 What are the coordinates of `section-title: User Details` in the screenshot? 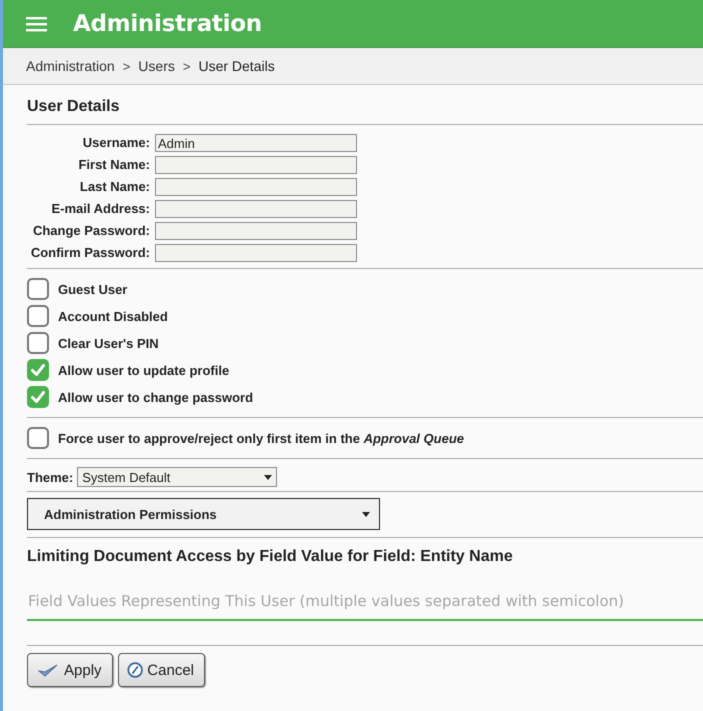 It's located at (73, 106).